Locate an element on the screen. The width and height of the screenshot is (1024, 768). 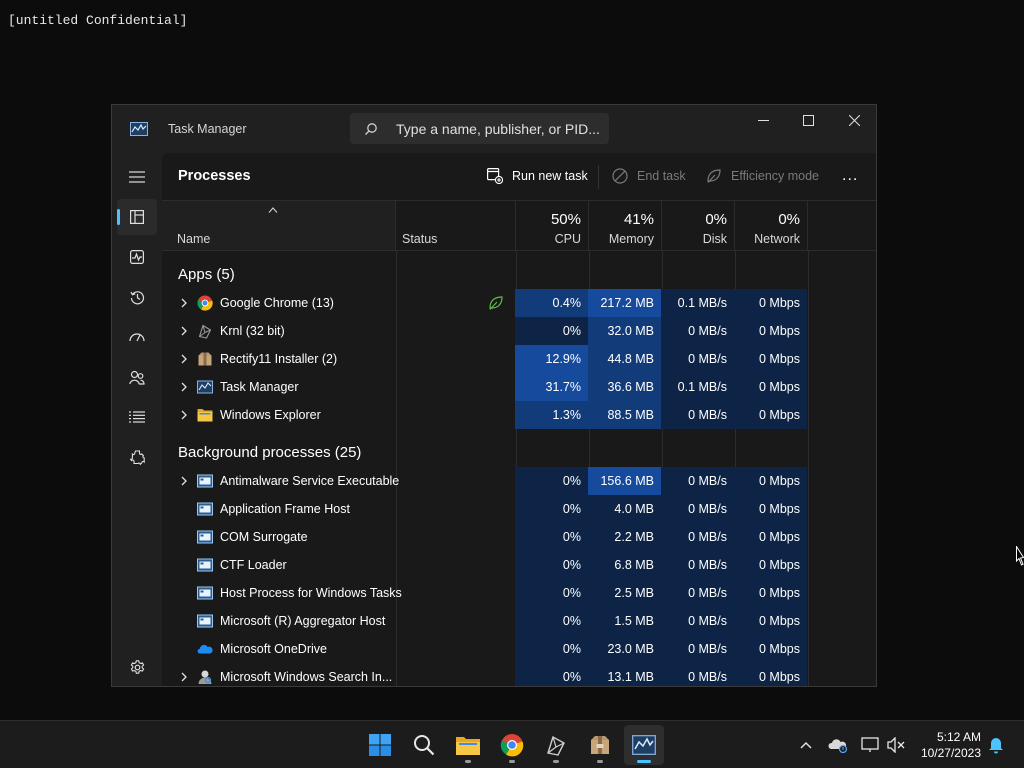
search-box is located at coordinates (479, 128).